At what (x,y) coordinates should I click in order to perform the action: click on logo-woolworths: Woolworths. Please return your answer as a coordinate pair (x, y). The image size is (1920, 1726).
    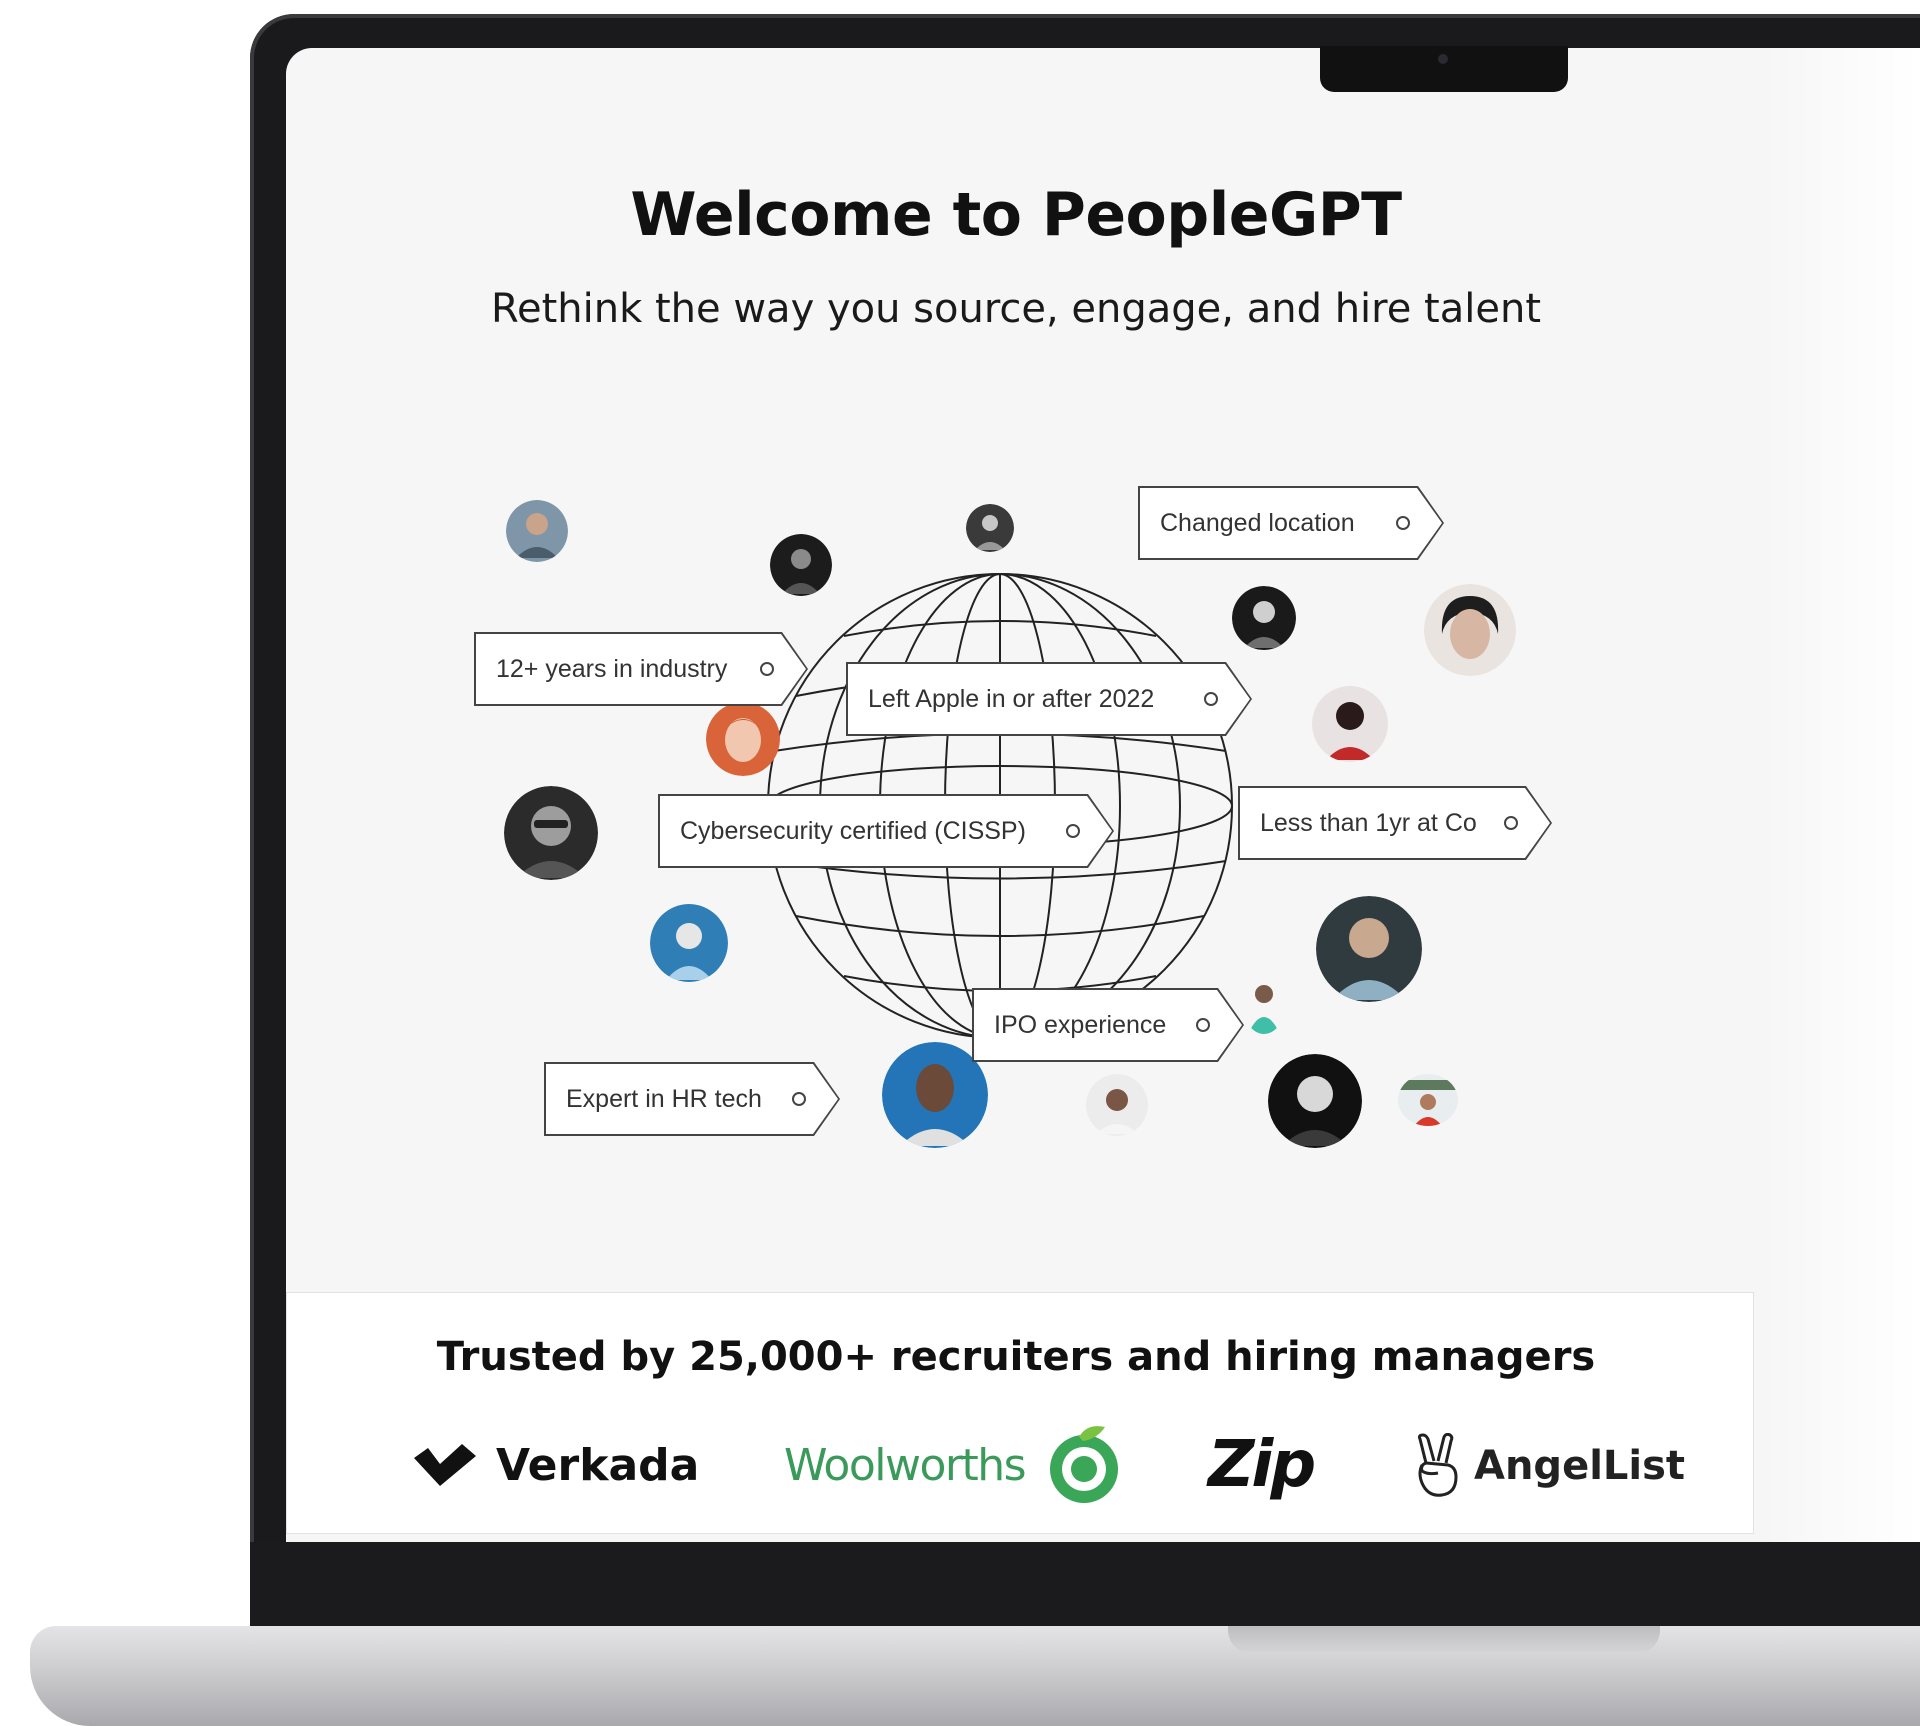
    Looking at the image, I should click on (956, 1465).